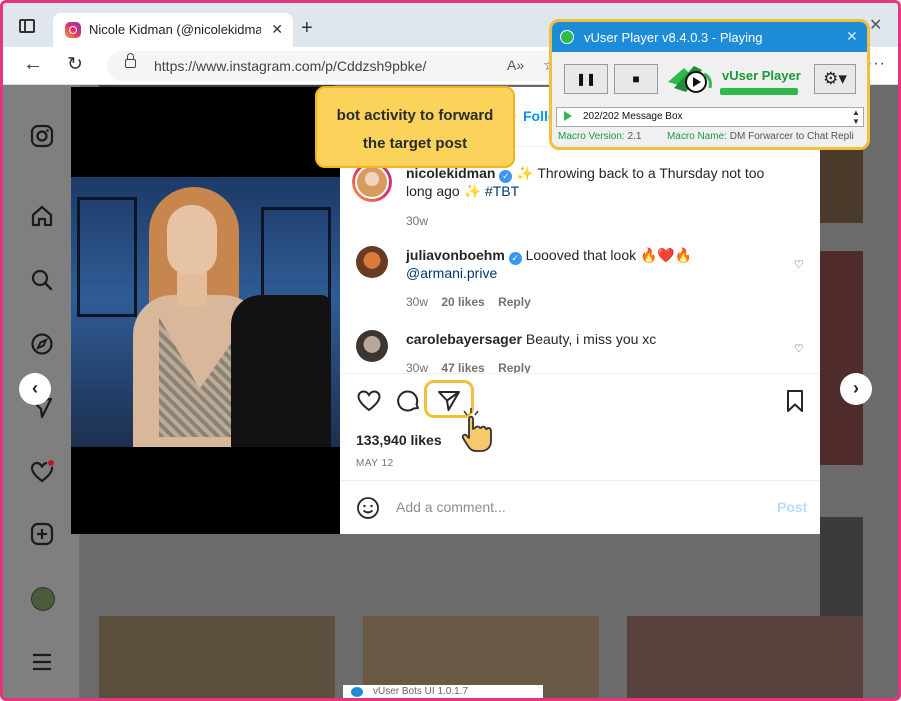 The height and width of the screenshot is (701, 901). I want to click on tab-title: Nicole Kidman (@nicolekidman), so click(175, 29).